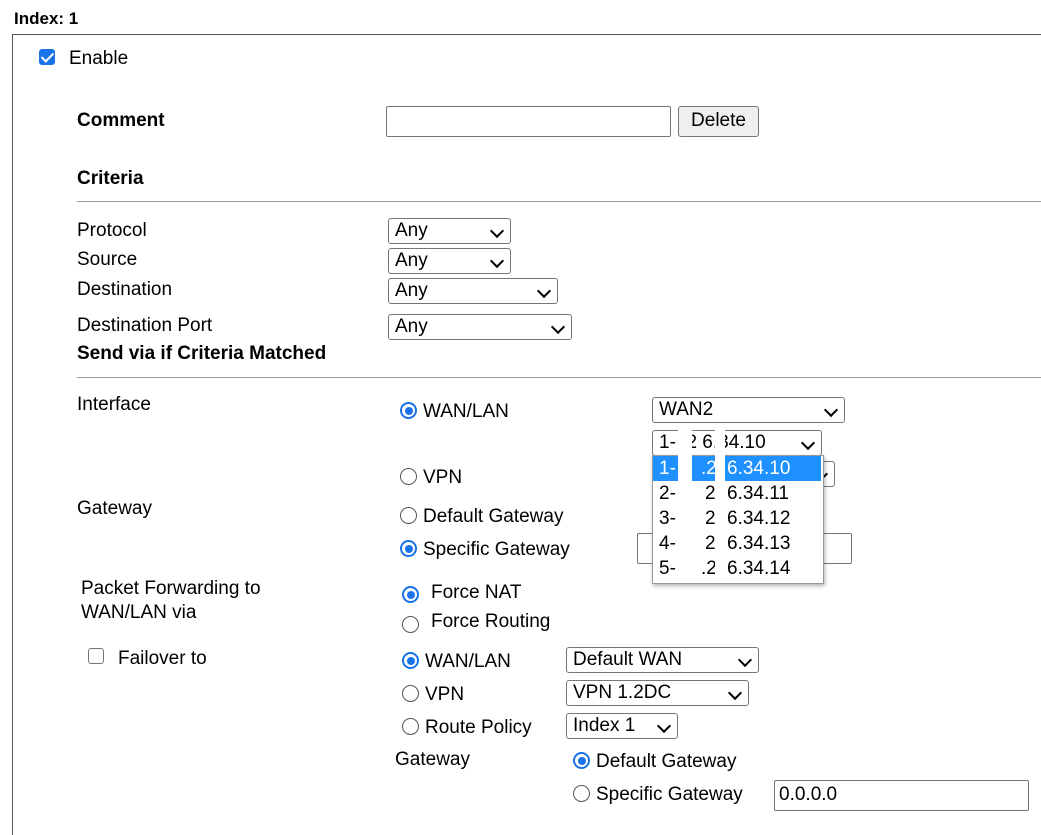  What do you see at coordinates (408, 410) in the screenshot?
I see `wan-lan-radio` at bounding box center [408, 410].